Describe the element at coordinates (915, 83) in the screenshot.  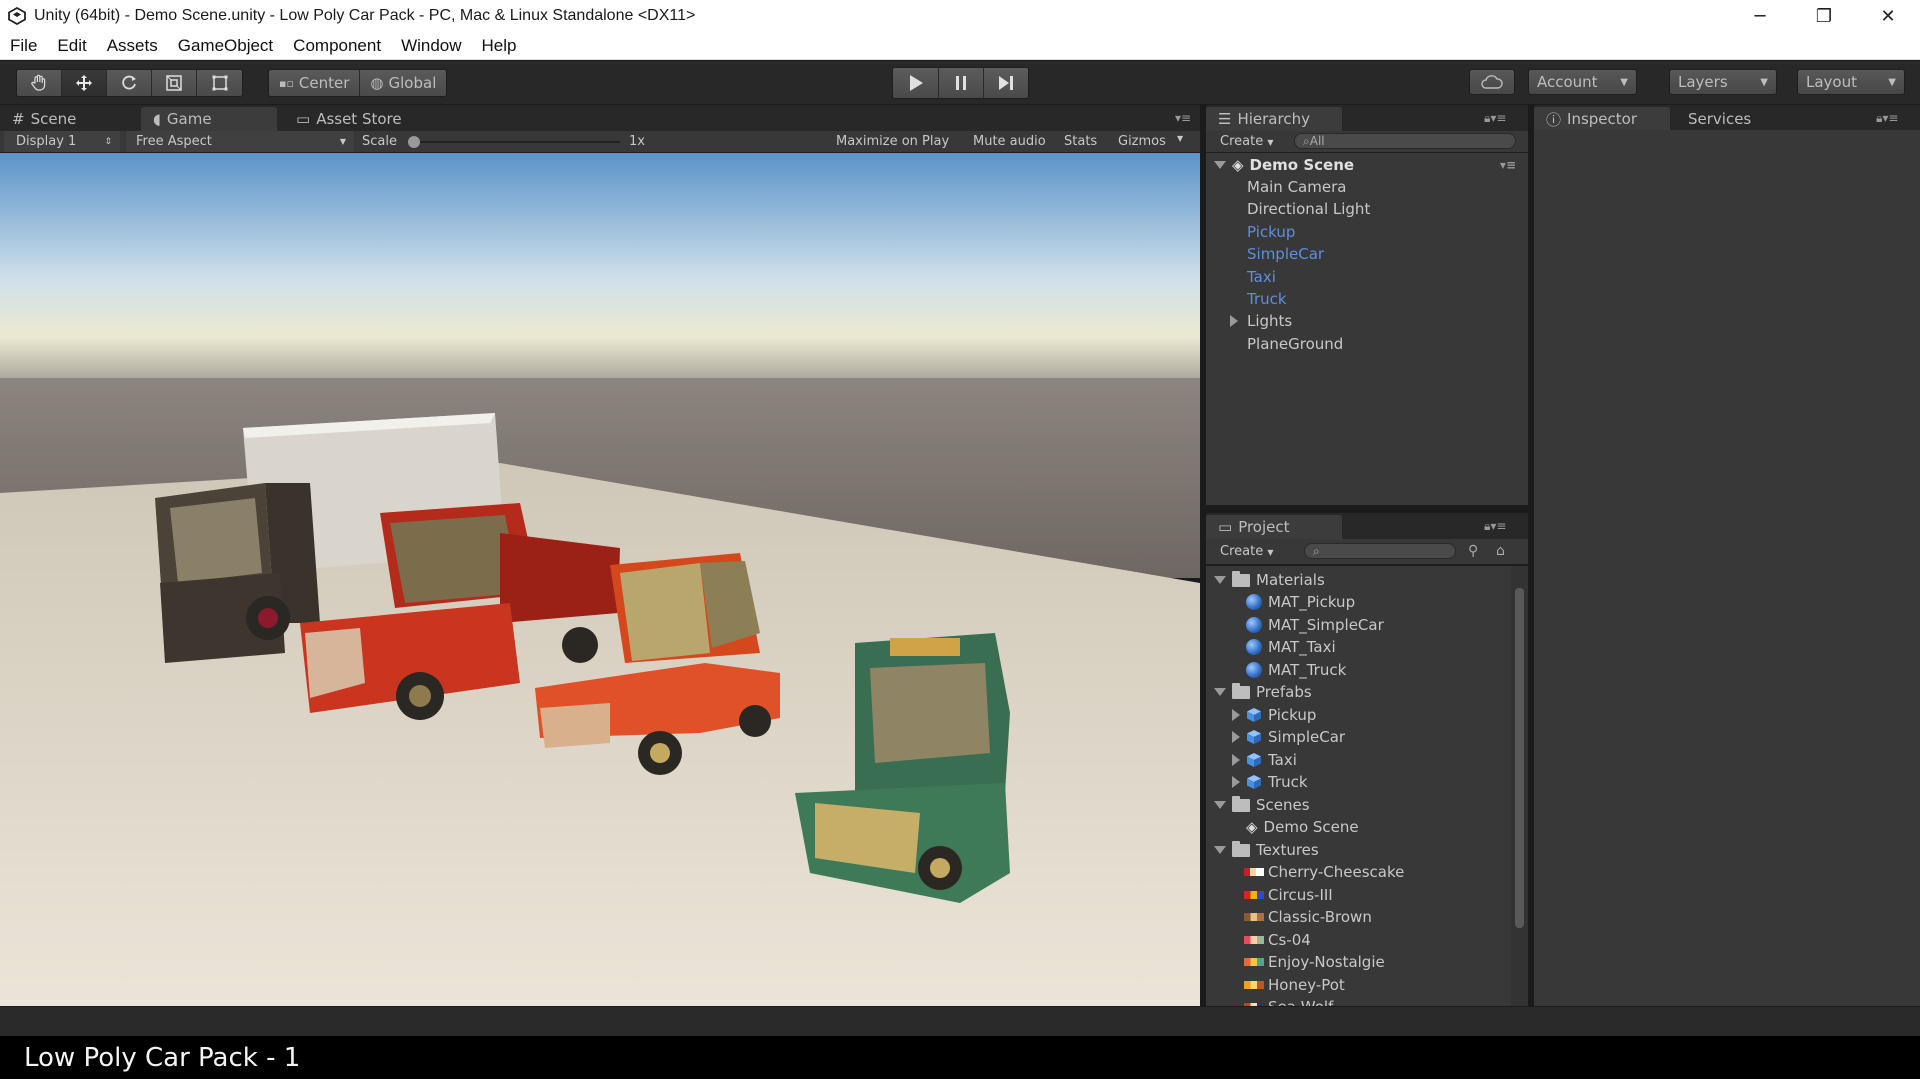
I see `play-button` at that location.